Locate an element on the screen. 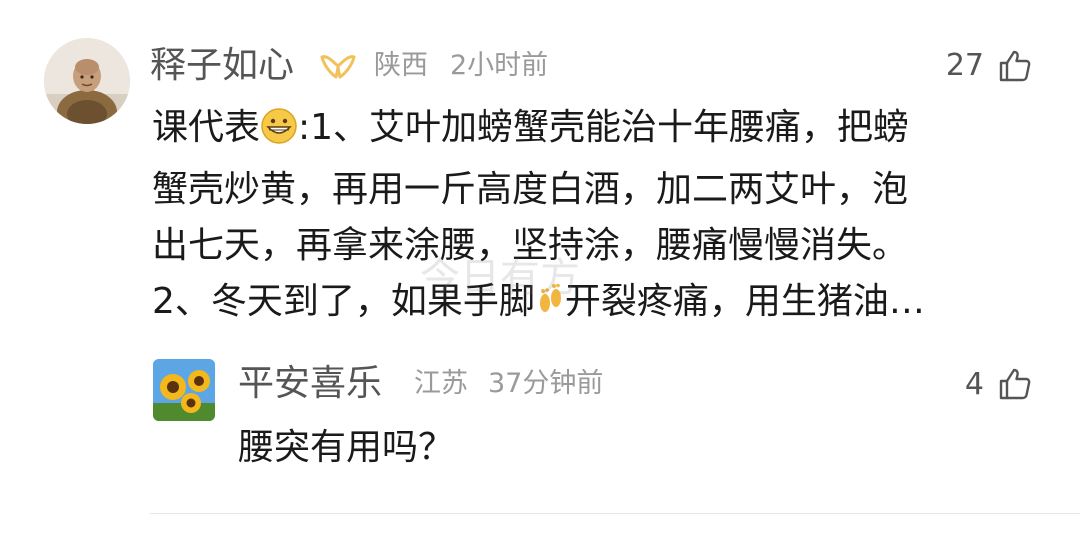  comment-time: 37分钟前 is located at coordinates (546, 383).